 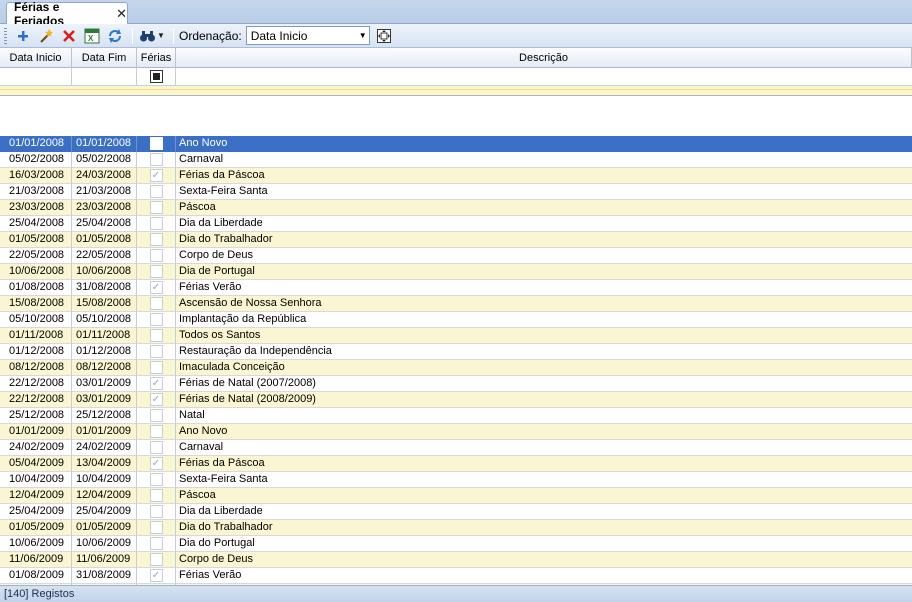 What do you see at coordinates (114, 36) in the screenshot?
I see `refresh-button` at bounding box center [114, 36].